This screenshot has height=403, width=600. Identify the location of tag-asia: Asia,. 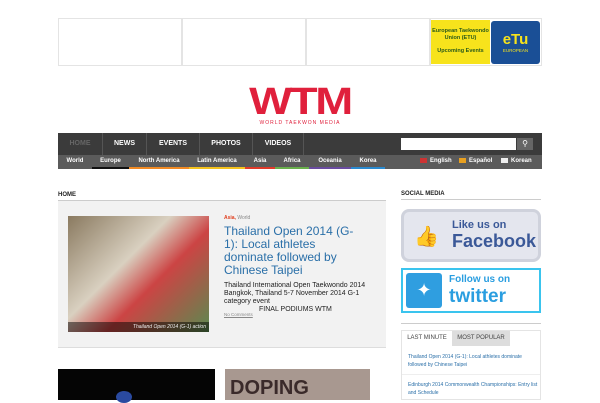
(230, 218).